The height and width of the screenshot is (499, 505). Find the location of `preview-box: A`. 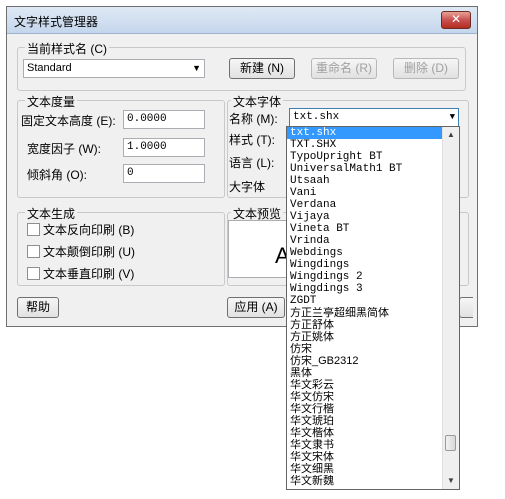

preview-box: A is located at coordinates (260, 249).